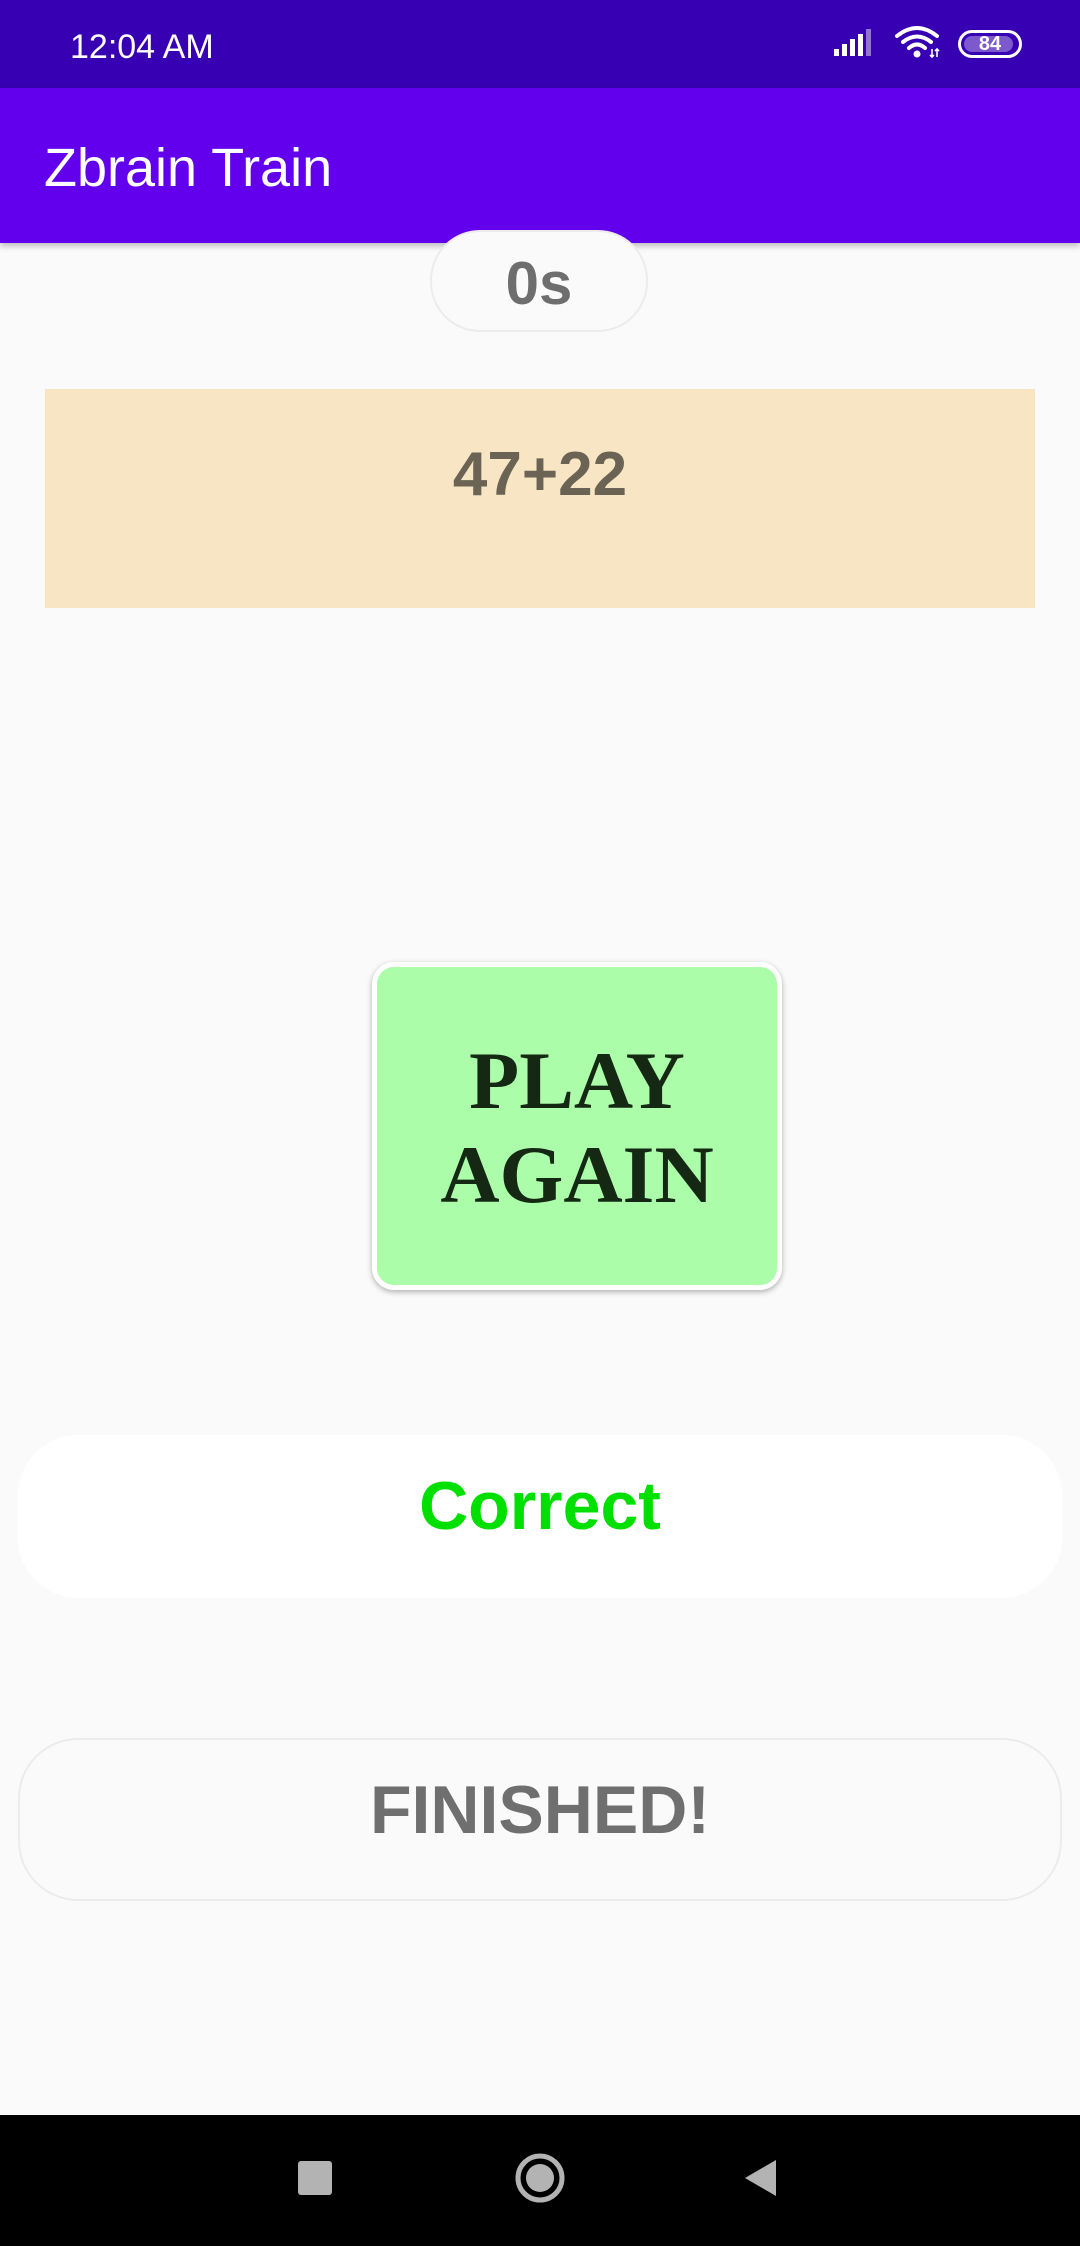 The image size is (1080, 2246). I want to click on recents-icon, so click(315, 2180).